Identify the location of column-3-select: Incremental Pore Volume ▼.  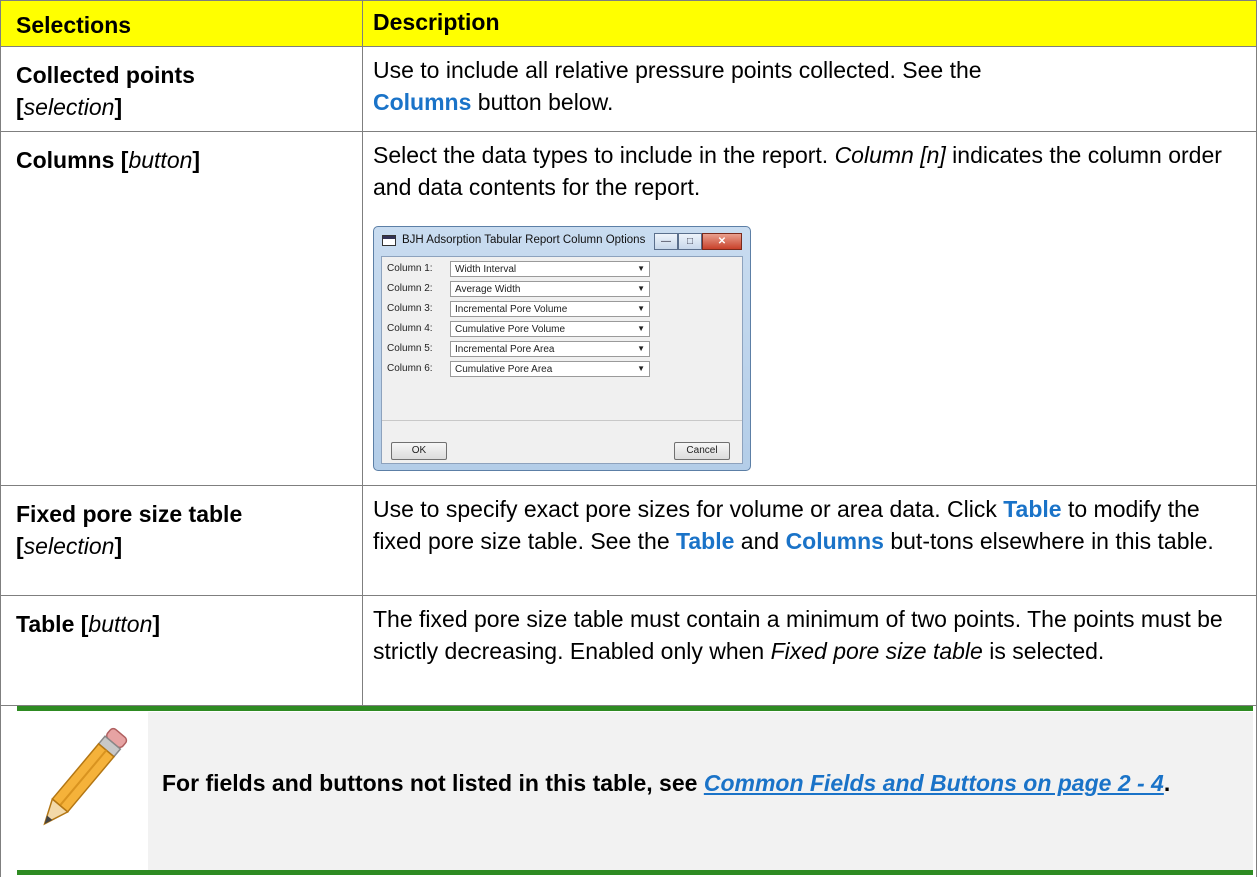
(550, 309).